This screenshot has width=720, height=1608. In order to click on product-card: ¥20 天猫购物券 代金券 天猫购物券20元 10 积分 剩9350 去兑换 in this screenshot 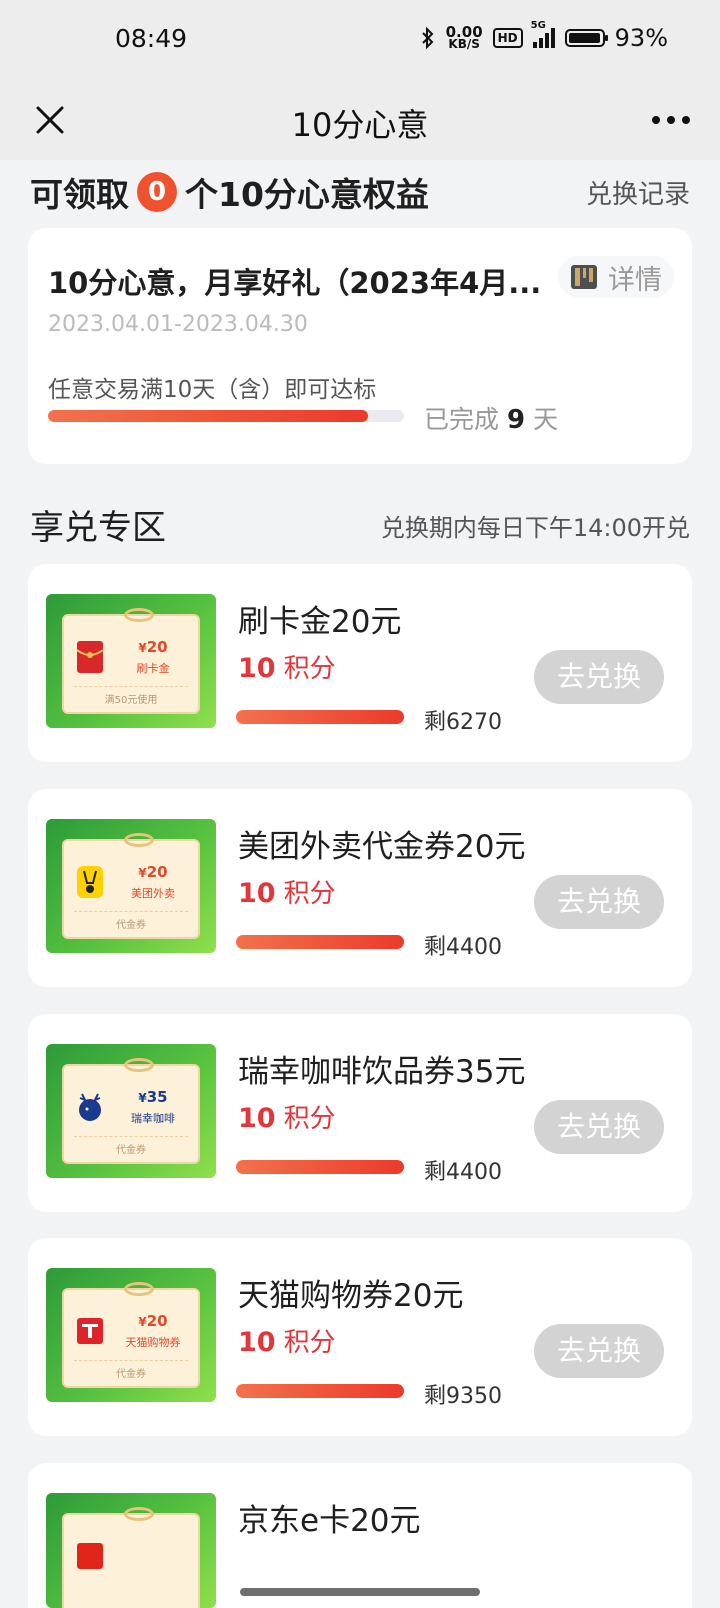, I will do `click(360, 1337)`.